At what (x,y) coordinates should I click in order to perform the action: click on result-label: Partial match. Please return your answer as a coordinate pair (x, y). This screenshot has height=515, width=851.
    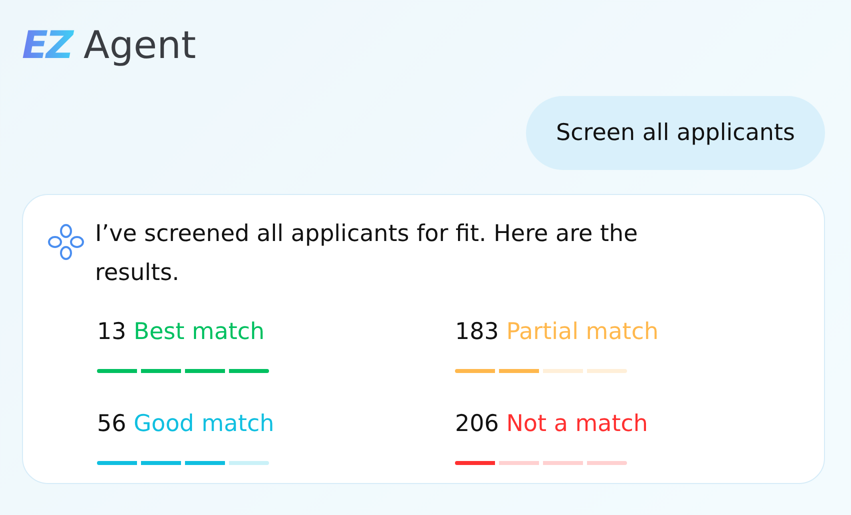
    Looking at the image, I should click on (582, 332).